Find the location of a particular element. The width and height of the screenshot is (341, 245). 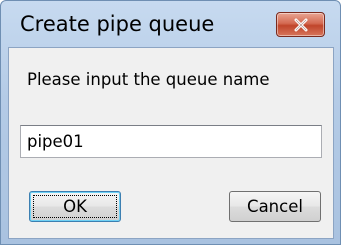

cancel-button-label: Cancel is located at coordinates (275, 206).